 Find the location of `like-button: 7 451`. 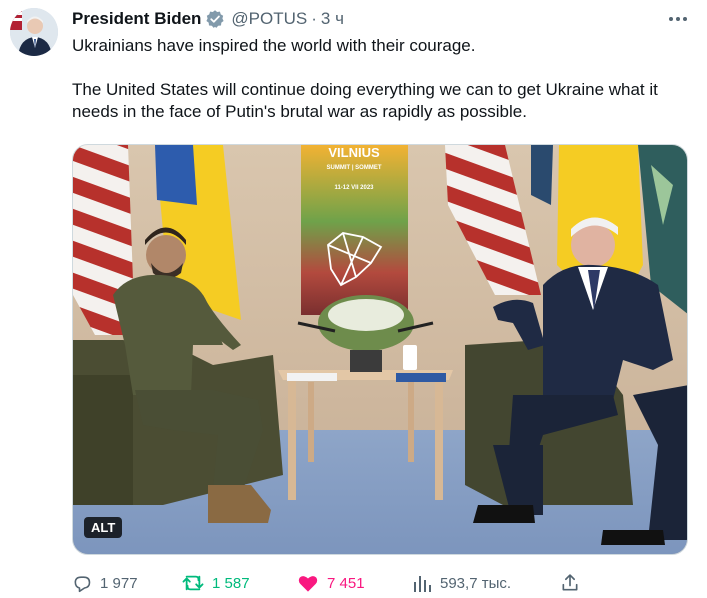

like-button: 7 451 is located at coordinates (331, 583).